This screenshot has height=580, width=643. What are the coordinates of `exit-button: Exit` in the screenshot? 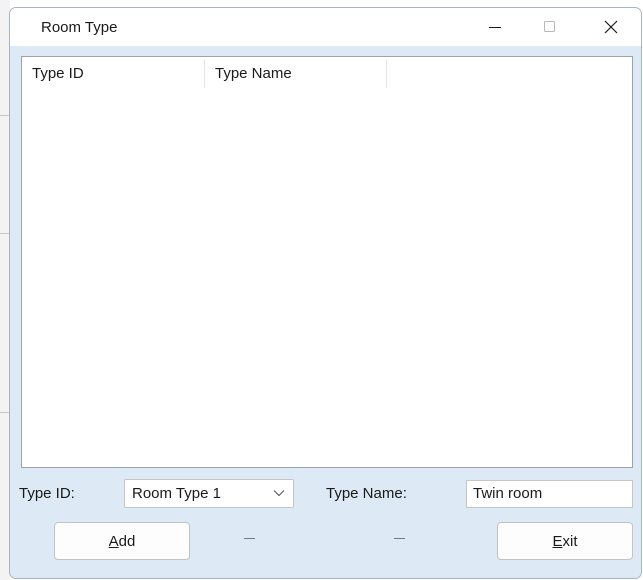 It's located at (565, 541).